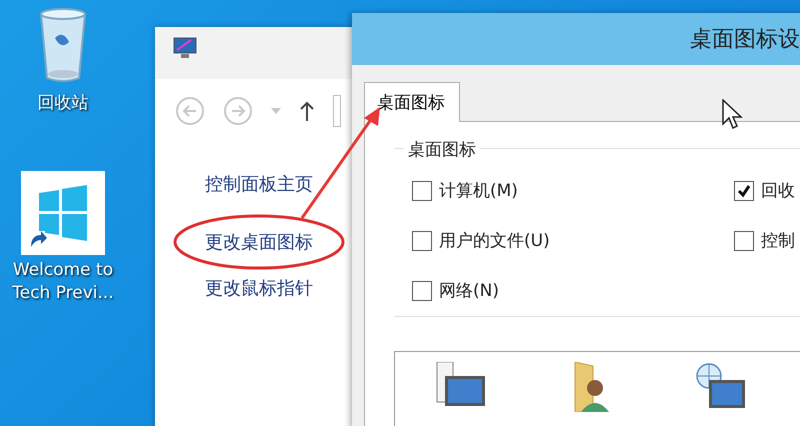 The height and width of the screenshot is (426, 800). Describe the element at coordinates (478, 191) in the screenshot. I see `checkbox-label: 计算机(M)` at that location.